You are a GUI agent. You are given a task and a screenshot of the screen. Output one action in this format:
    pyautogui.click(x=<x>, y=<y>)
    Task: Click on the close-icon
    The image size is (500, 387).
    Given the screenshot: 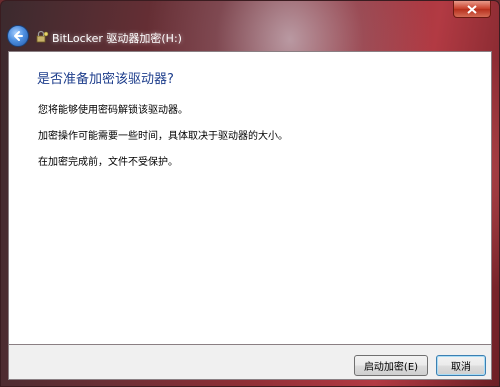 What is the action you would take?
    pyautogui.click(x=472, y=9)
    